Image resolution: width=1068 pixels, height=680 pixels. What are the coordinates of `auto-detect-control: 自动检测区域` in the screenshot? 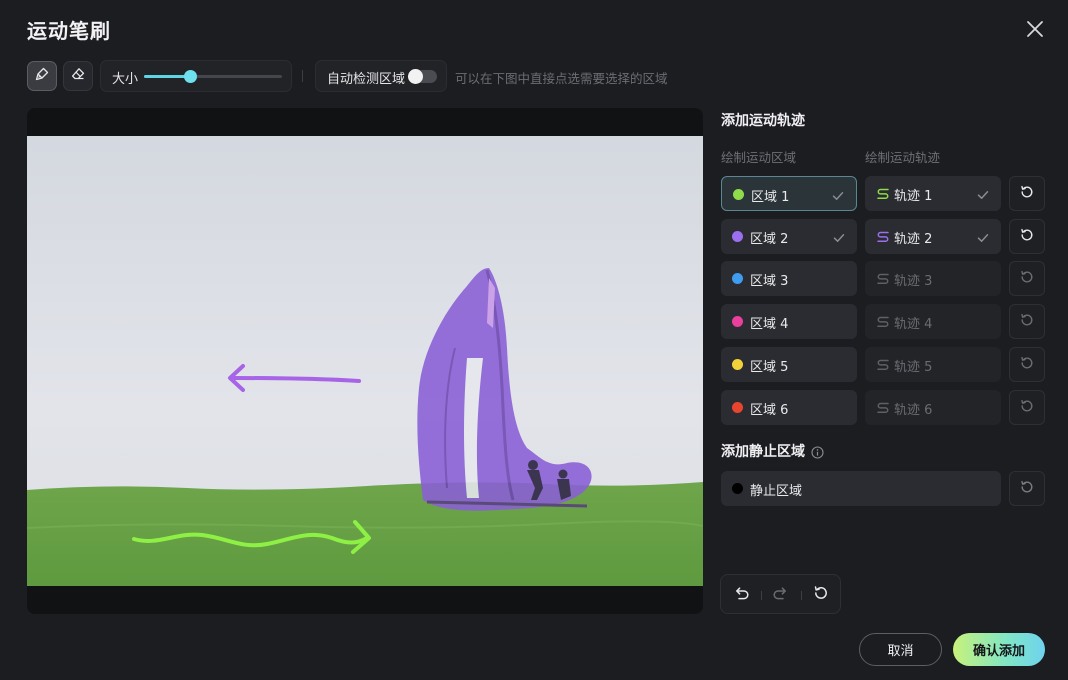 It's located at (381, 76).